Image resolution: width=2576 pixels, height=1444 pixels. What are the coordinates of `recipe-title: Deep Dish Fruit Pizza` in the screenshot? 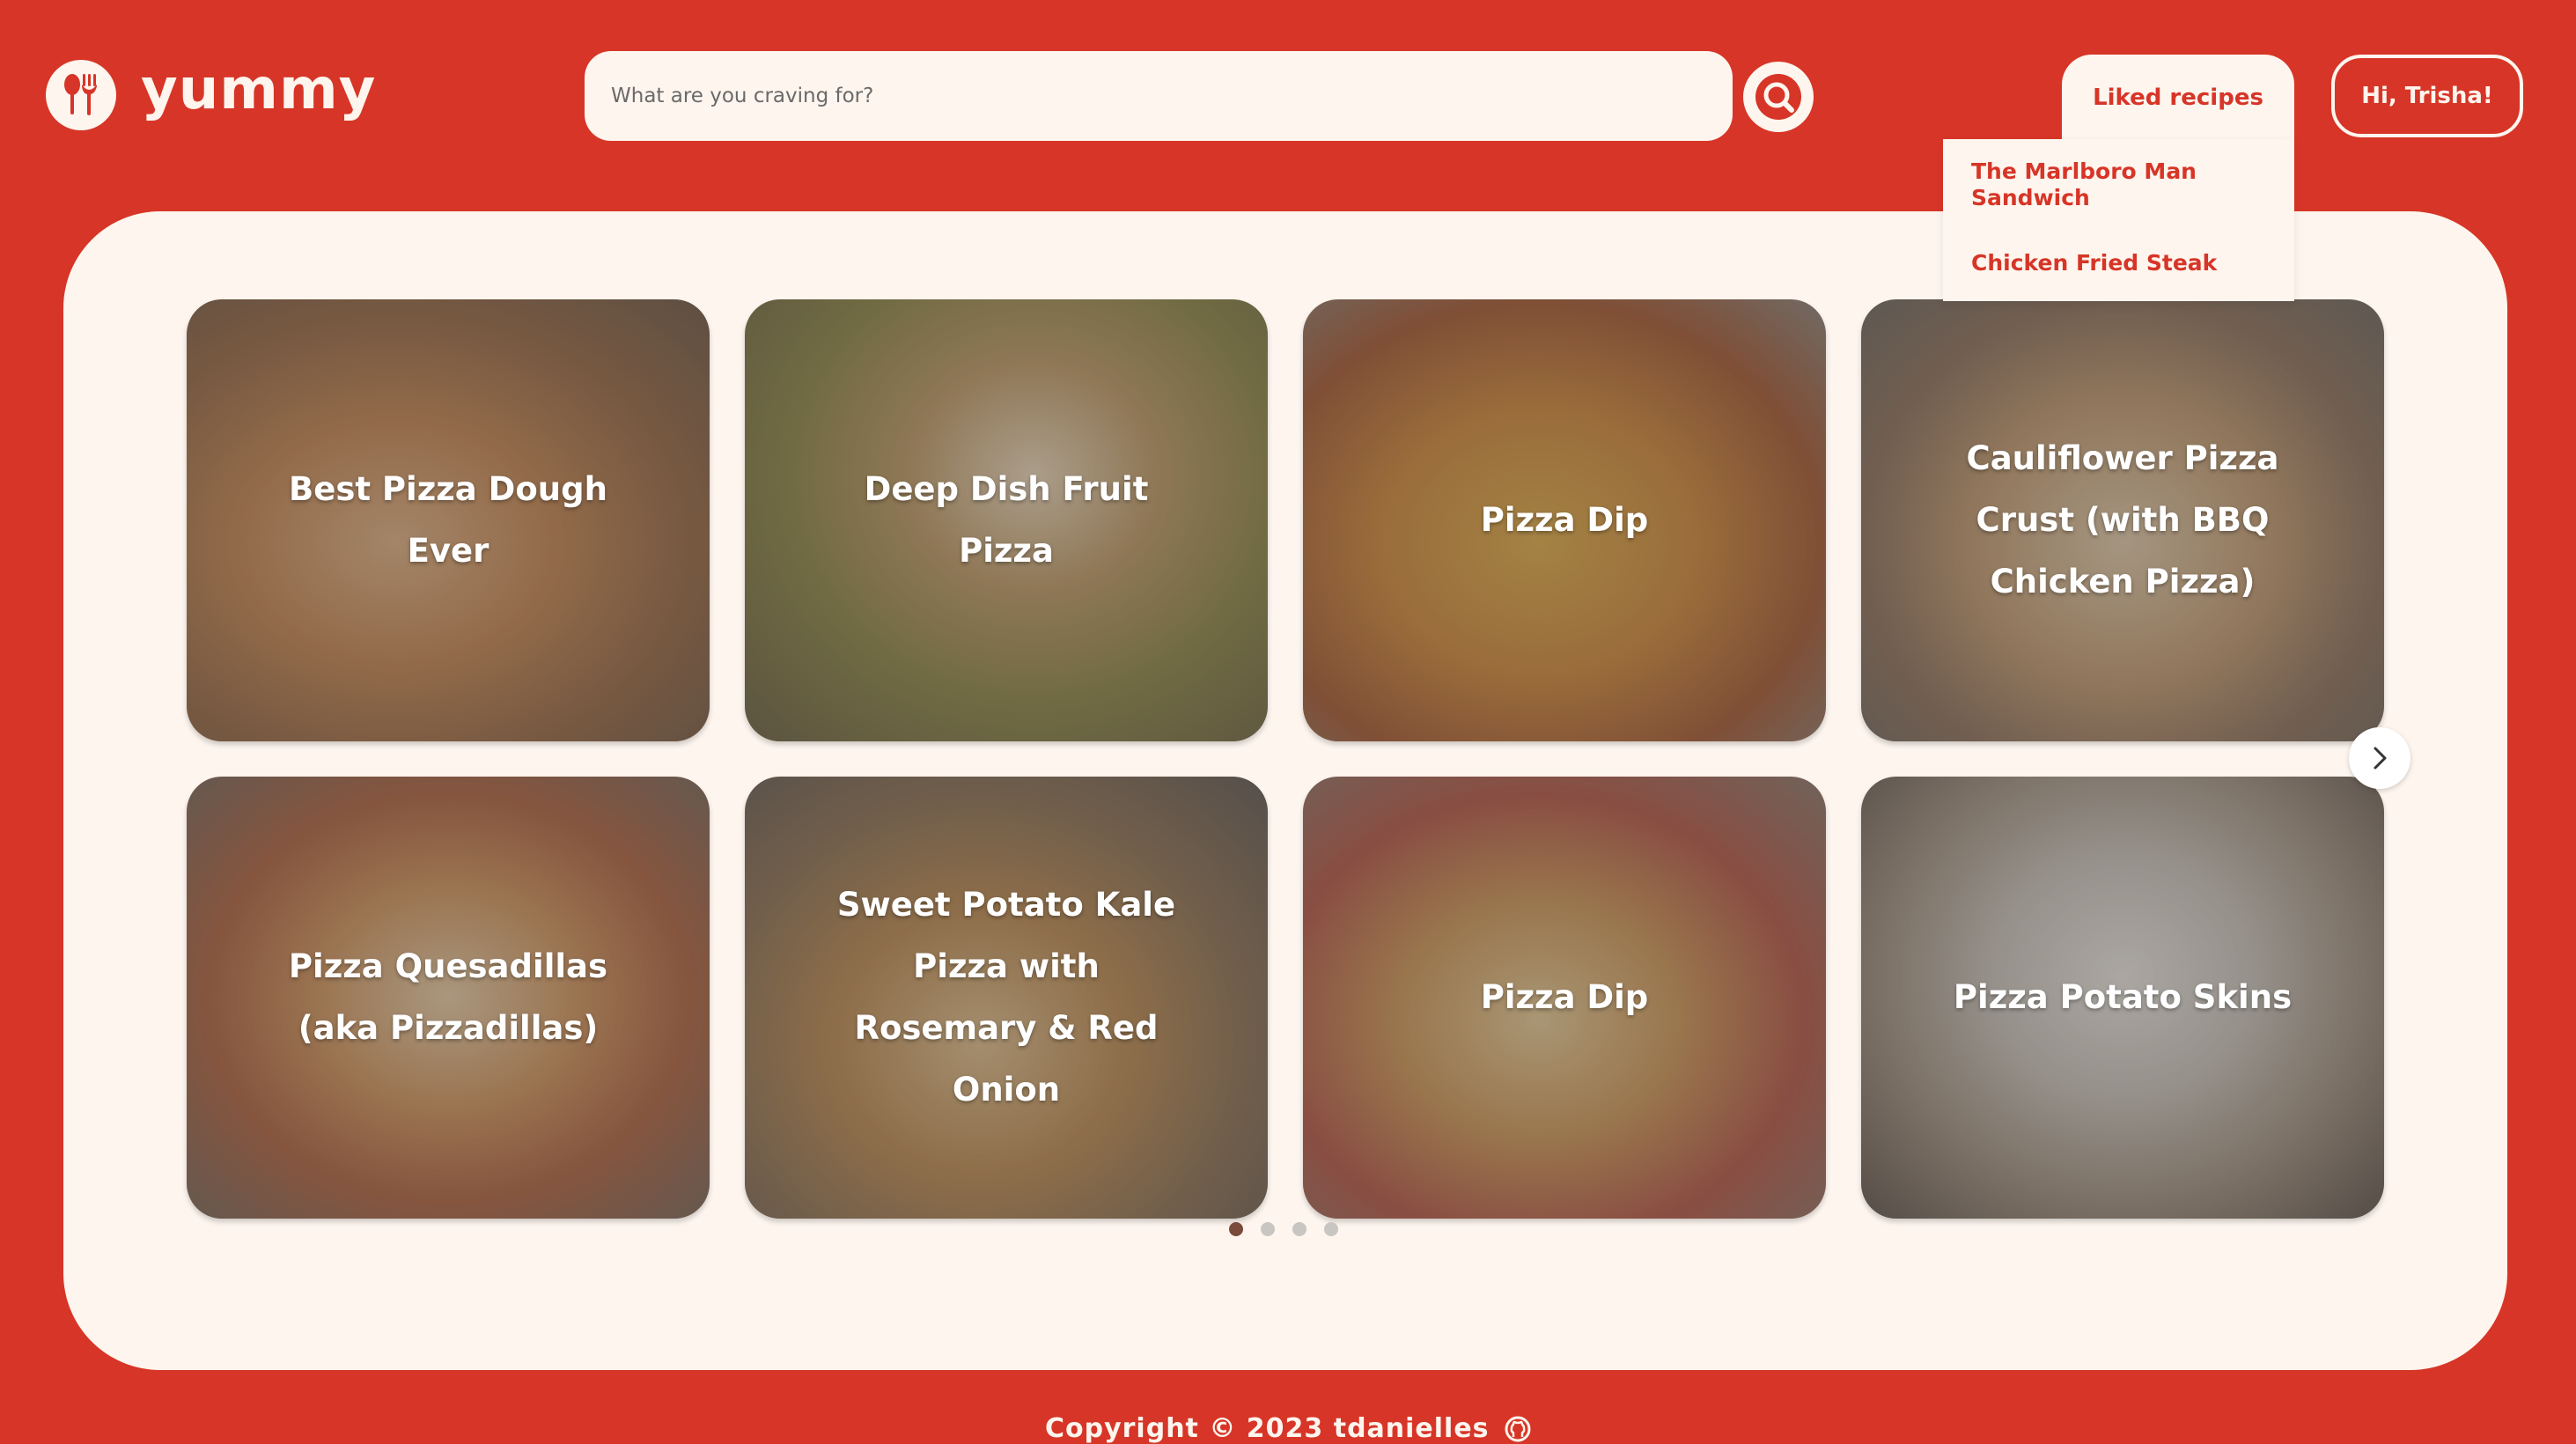 It's located at (1007, 520).